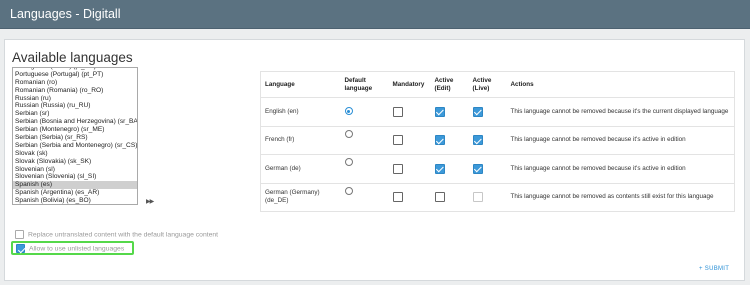  What do you see at coordinates (75, 193) in the screenshot?
I see `list-item: Spanish (Argentina) (es_AR)` at bounding box center [75, 193].